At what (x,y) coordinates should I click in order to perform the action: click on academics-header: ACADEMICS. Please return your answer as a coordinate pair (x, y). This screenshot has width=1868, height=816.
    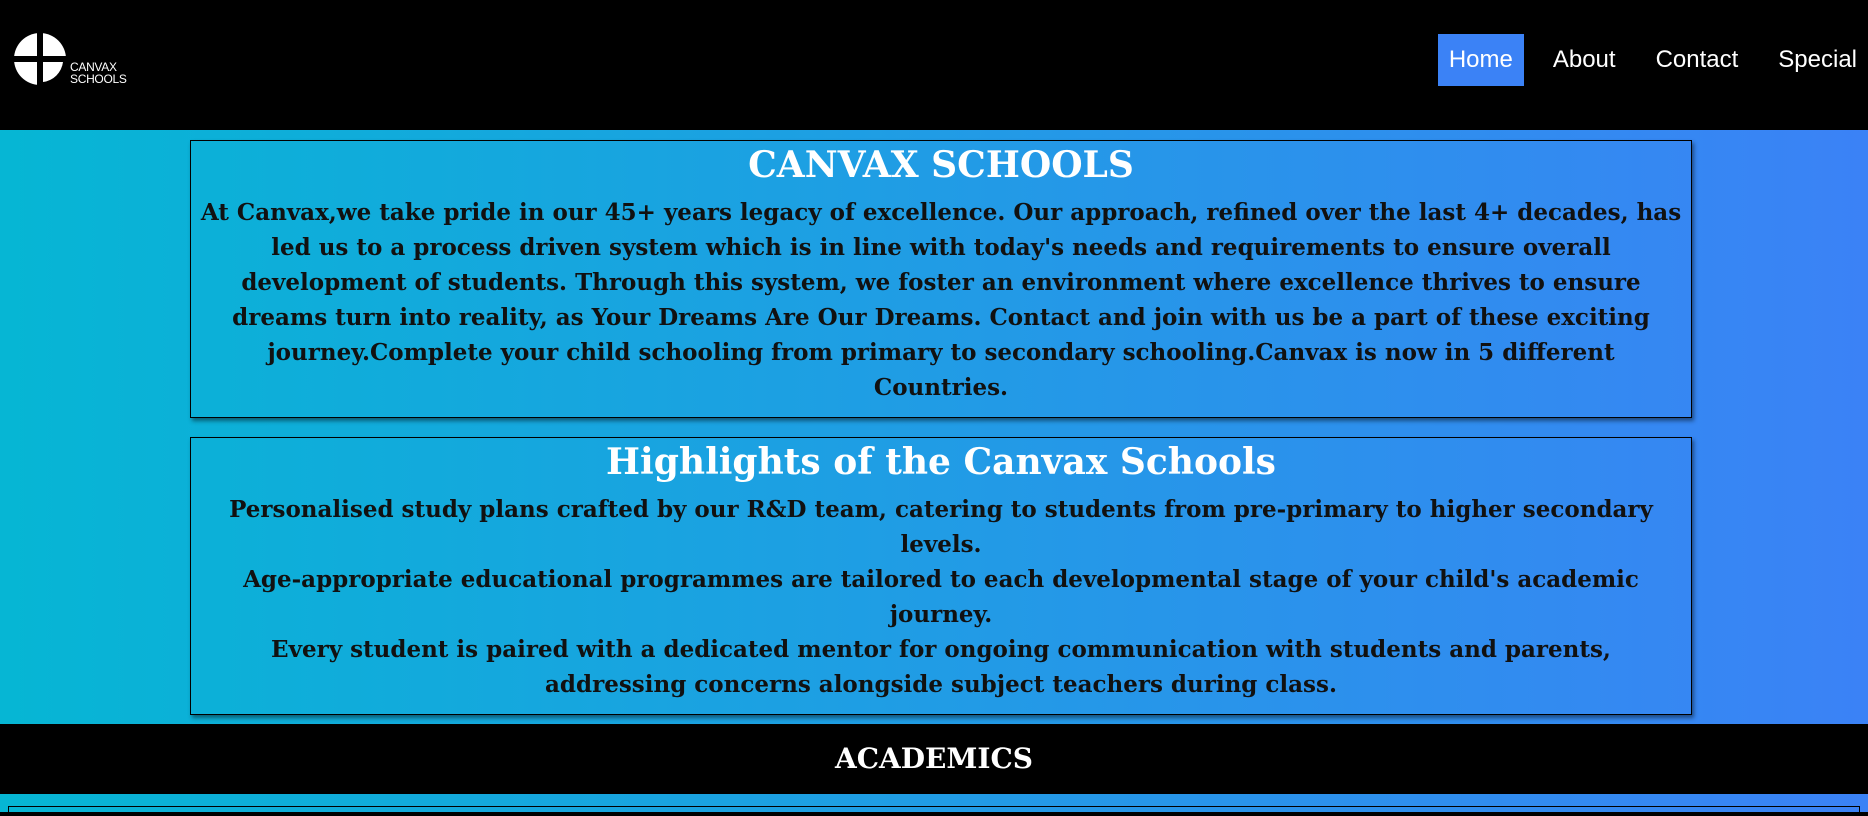
    Looking at the image, I should click on (934, 759).